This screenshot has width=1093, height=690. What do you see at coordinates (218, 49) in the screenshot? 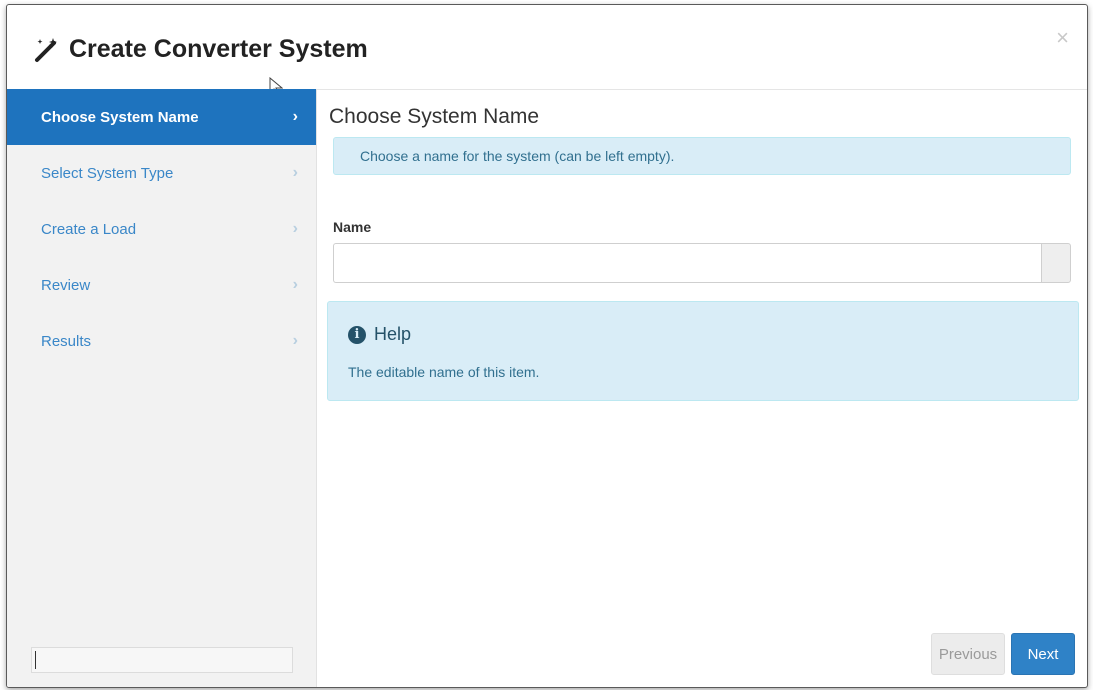
I see `dialog-title-text: Create Converter System` at bounding box center [218, 49].